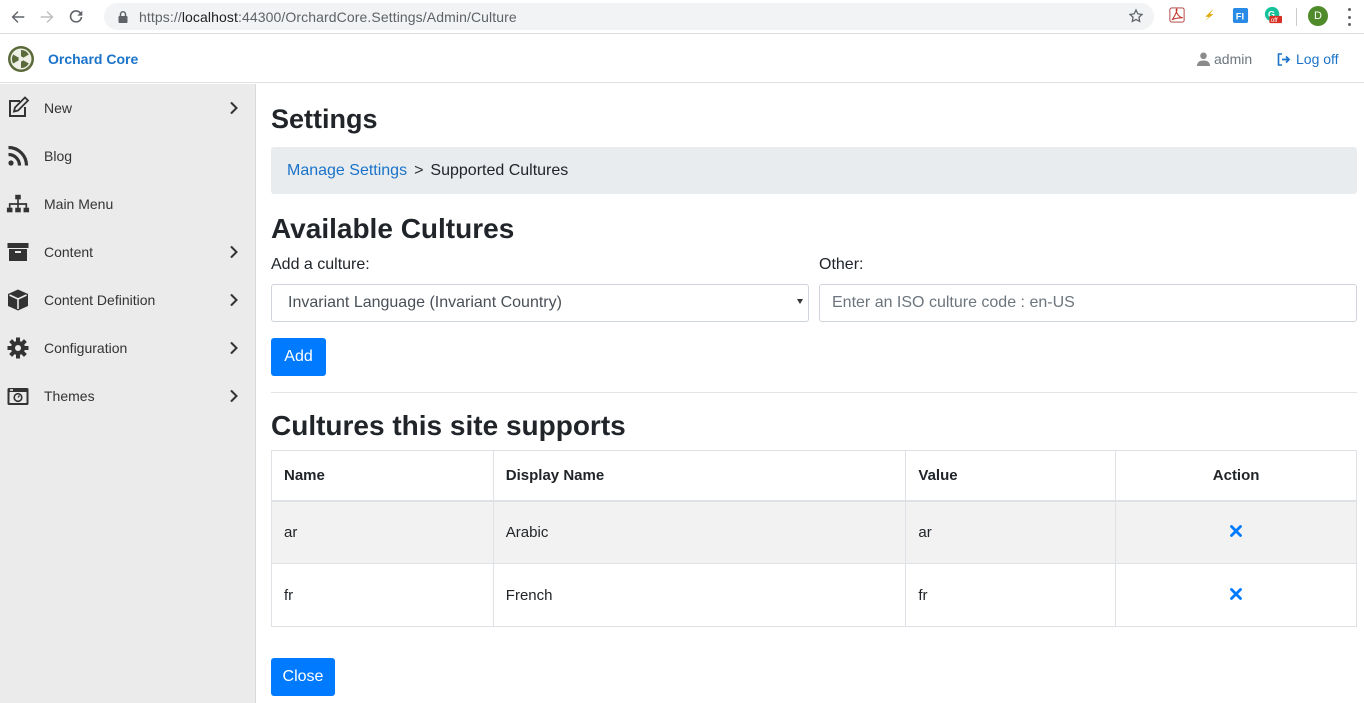  What do you see at coordinates (499, 170) in the screenshot?
I see `breadcrumb-current: Supported Cultures` at bounding box center [499, 170].